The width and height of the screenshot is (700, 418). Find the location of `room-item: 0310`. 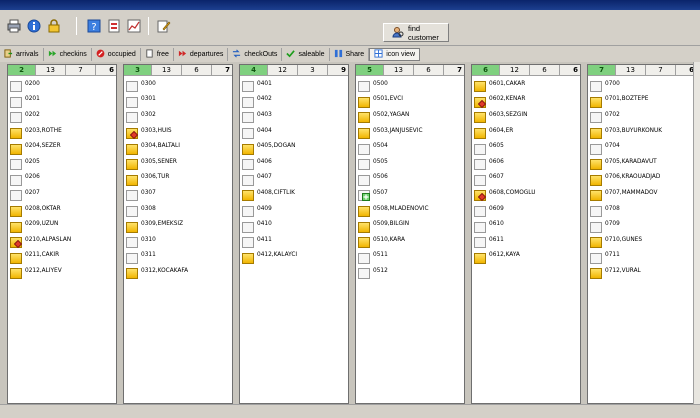

room-item: 0310 is located at coordinates (179, 243).